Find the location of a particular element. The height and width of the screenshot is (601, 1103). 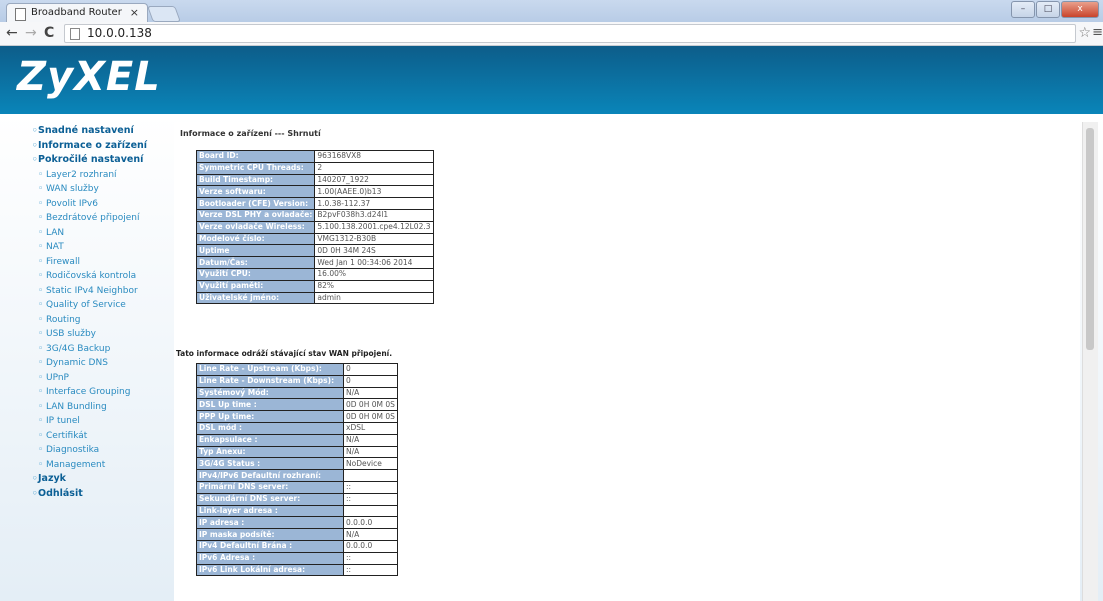

table-row: Uptime 0D 0H 34M 24S is located at coordinates (314, 251).